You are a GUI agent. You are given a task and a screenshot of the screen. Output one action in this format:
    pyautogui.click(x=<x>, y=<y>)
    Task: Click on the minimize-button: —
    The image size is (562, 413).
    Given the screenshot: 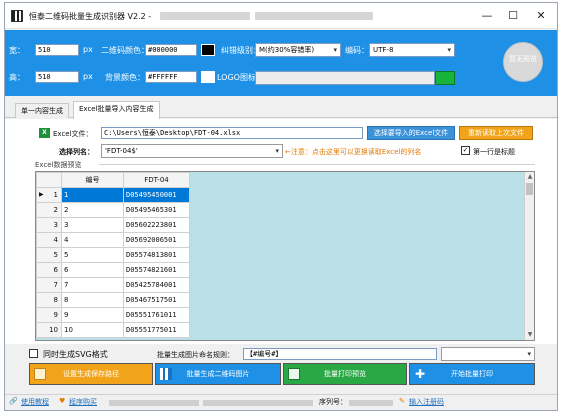 What is the action you would take?
    pyautogui.click(x=487, y=16)
    